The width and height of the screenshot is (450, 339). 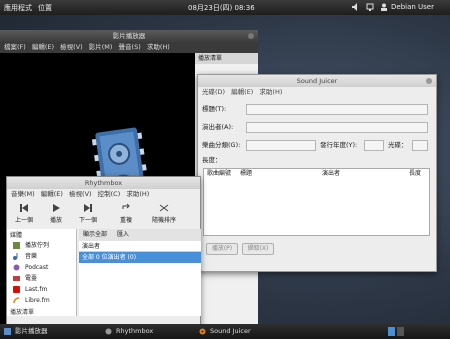 What do you see at coordinates (126, 212) in the screenshot?
I see `repeat-button: 重複` at bounding box center [126, 212].